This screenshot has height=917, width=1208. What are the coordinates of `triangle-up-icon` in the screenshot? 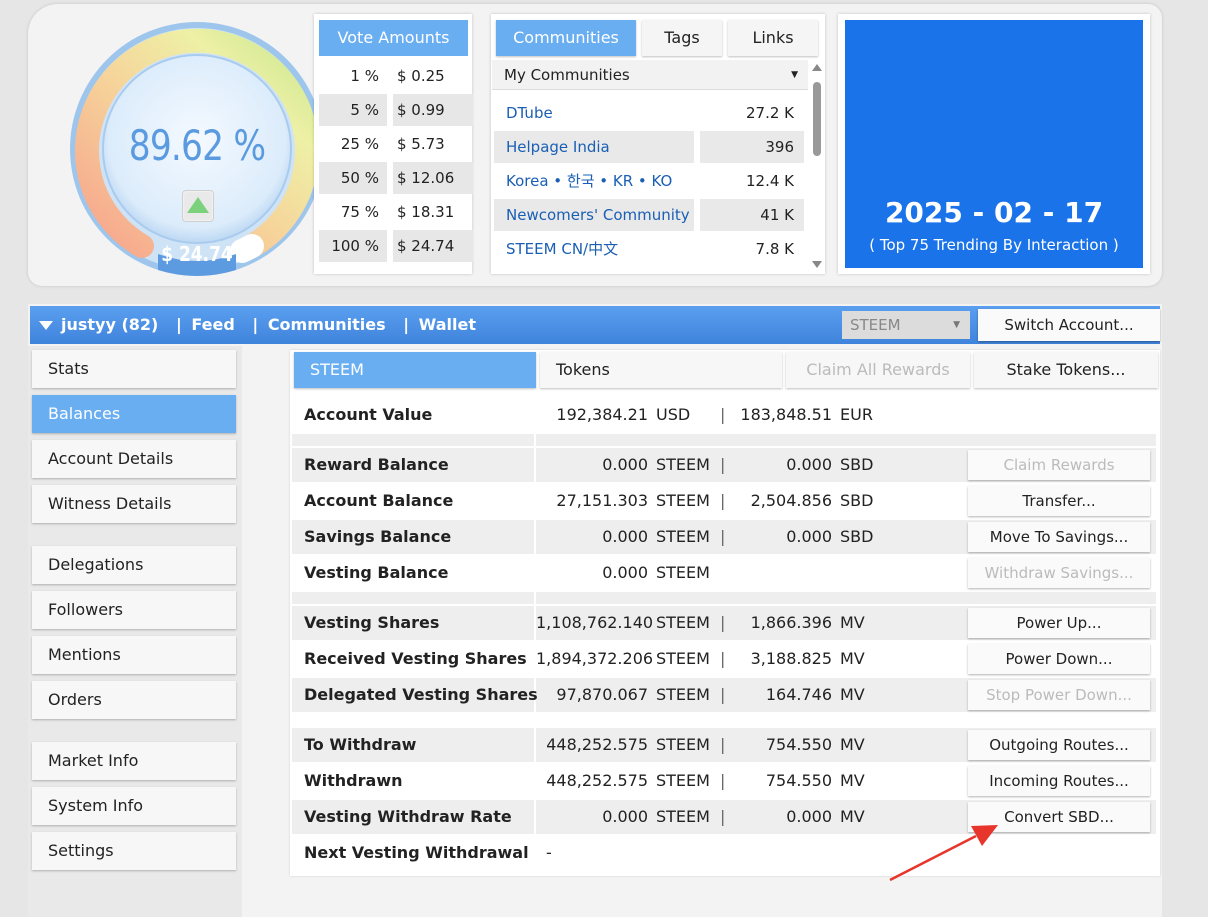 It's located at (198, 205).